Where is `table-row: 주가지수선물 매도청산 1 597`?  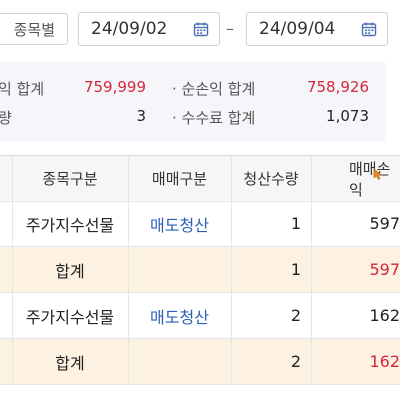
table-row: 주가지수선물 매도청산 1 597 is located at coordinates (200, 224).